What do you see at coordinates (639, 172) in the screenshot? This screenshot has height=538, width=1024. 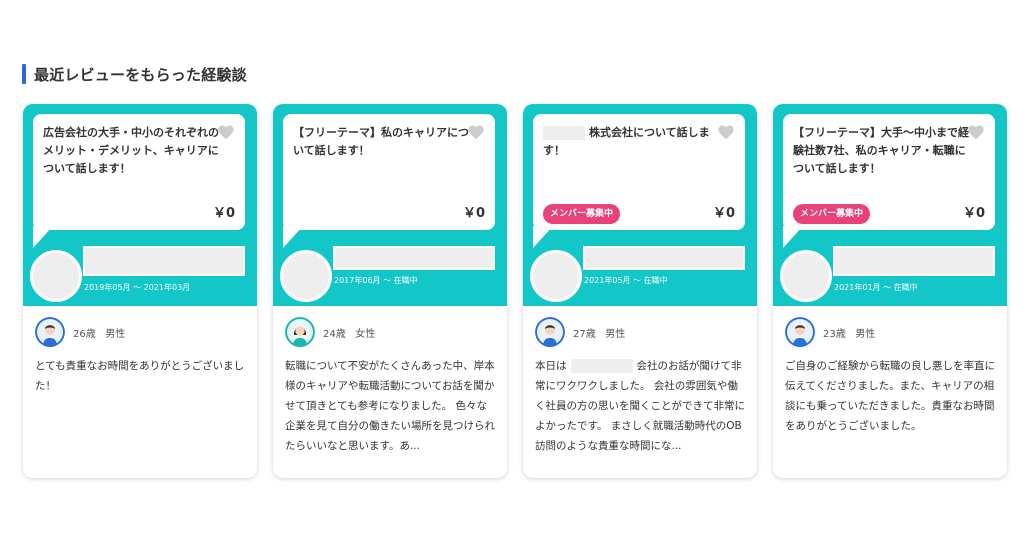 I see `speech-bubble: 株式会社について話します！ メンバー募集中 ￥0` at bounding box center [639, 172].